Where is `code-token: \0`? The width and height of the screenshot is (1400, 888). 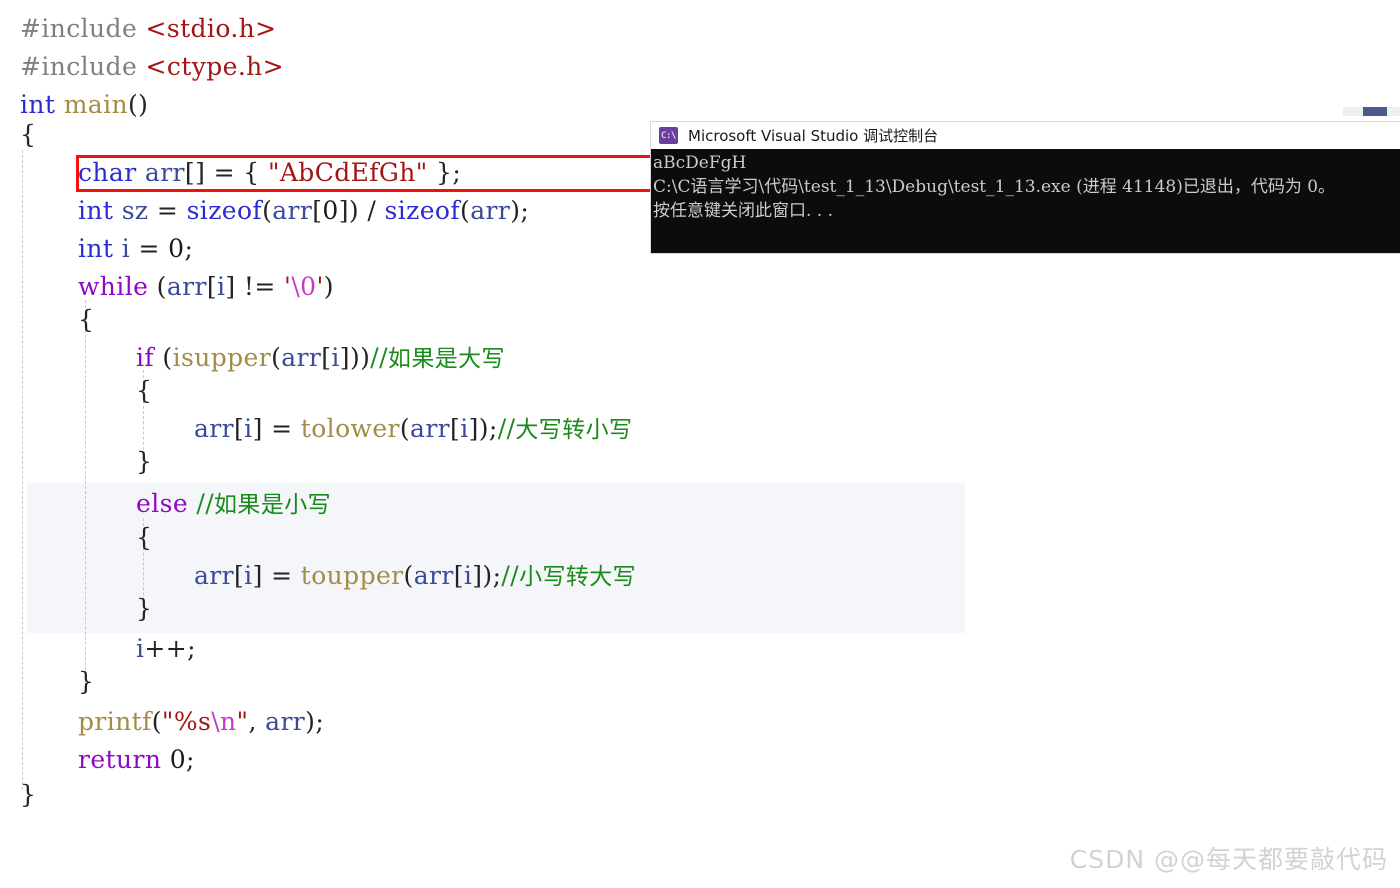
code-token: \0 is located at coordinates (304, 286).